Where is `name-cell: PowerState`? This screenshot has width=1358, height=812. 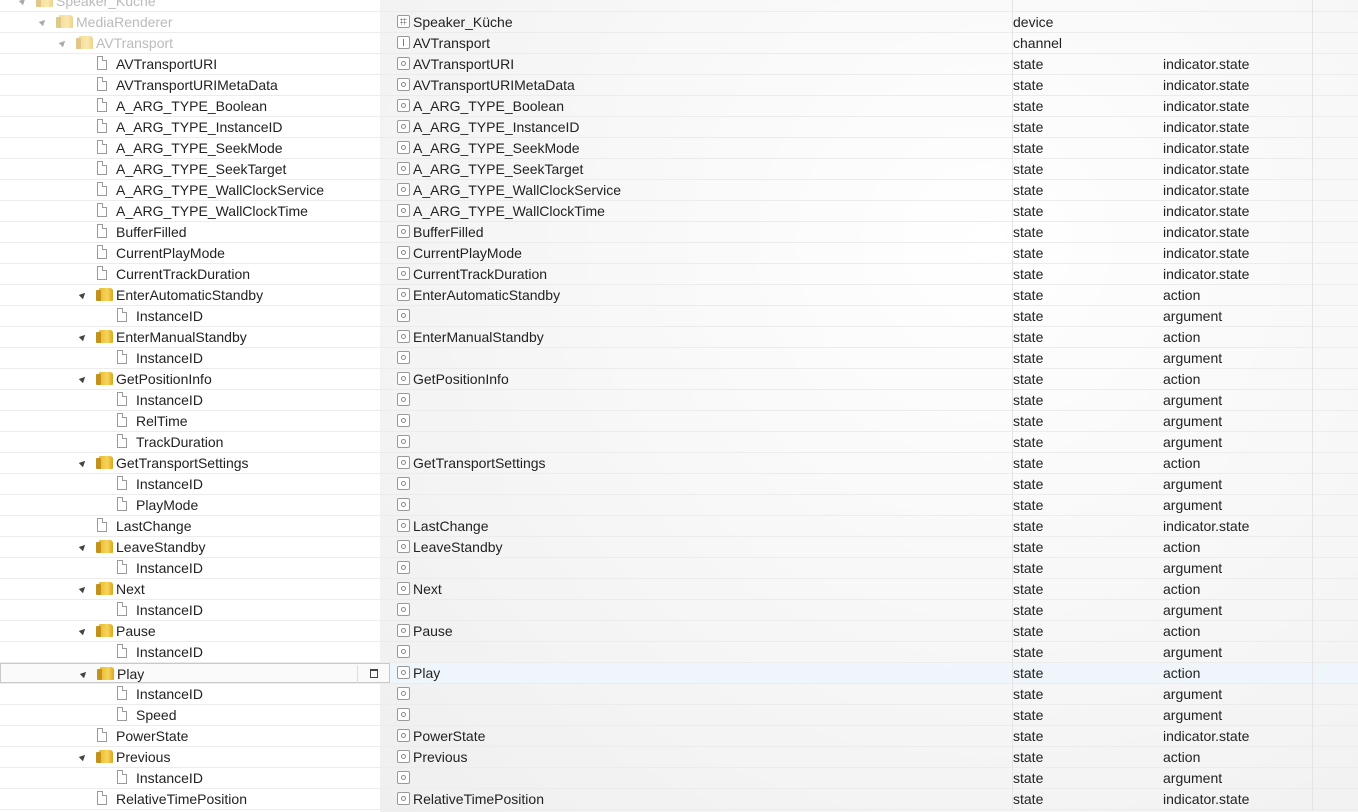
name-cell: PowerState is located at coordinates (195, 736).